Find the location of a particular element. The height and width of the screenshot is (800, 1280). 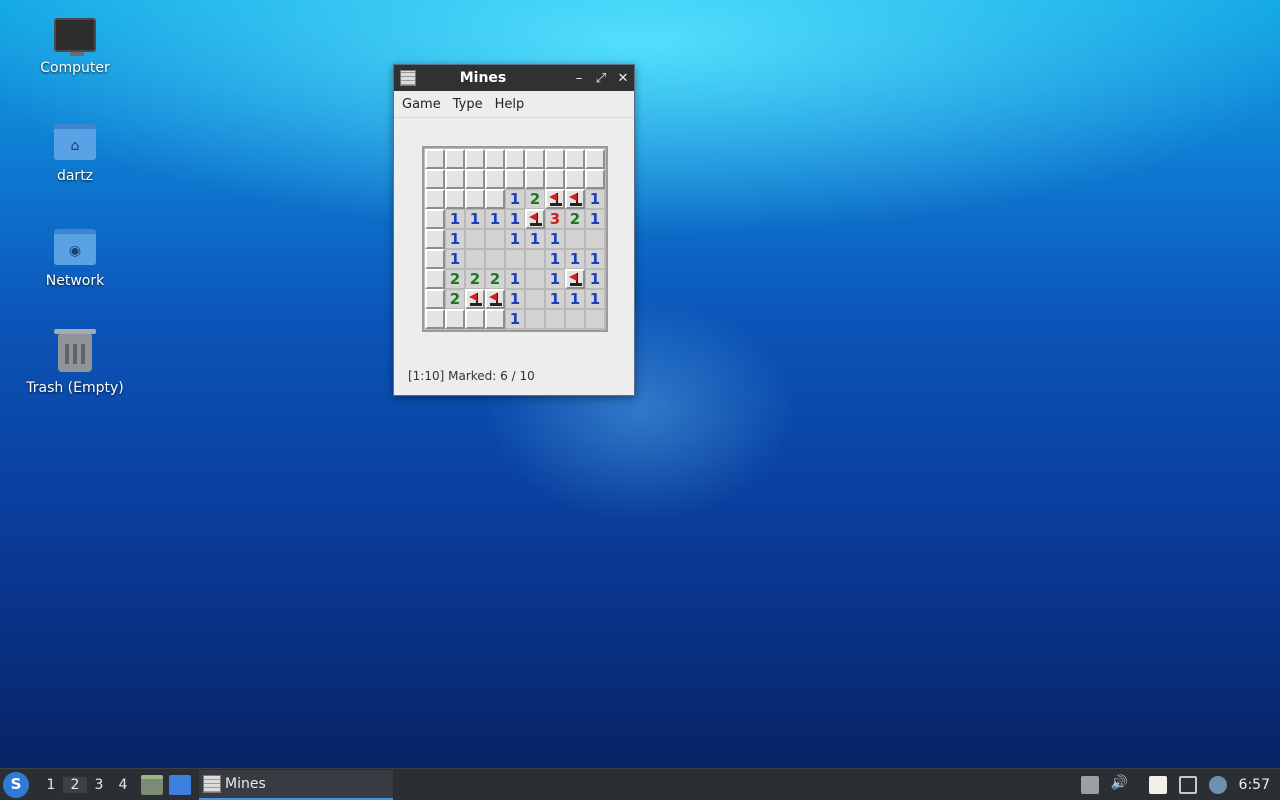

eject-icon is located at coordinates (1089, 785).